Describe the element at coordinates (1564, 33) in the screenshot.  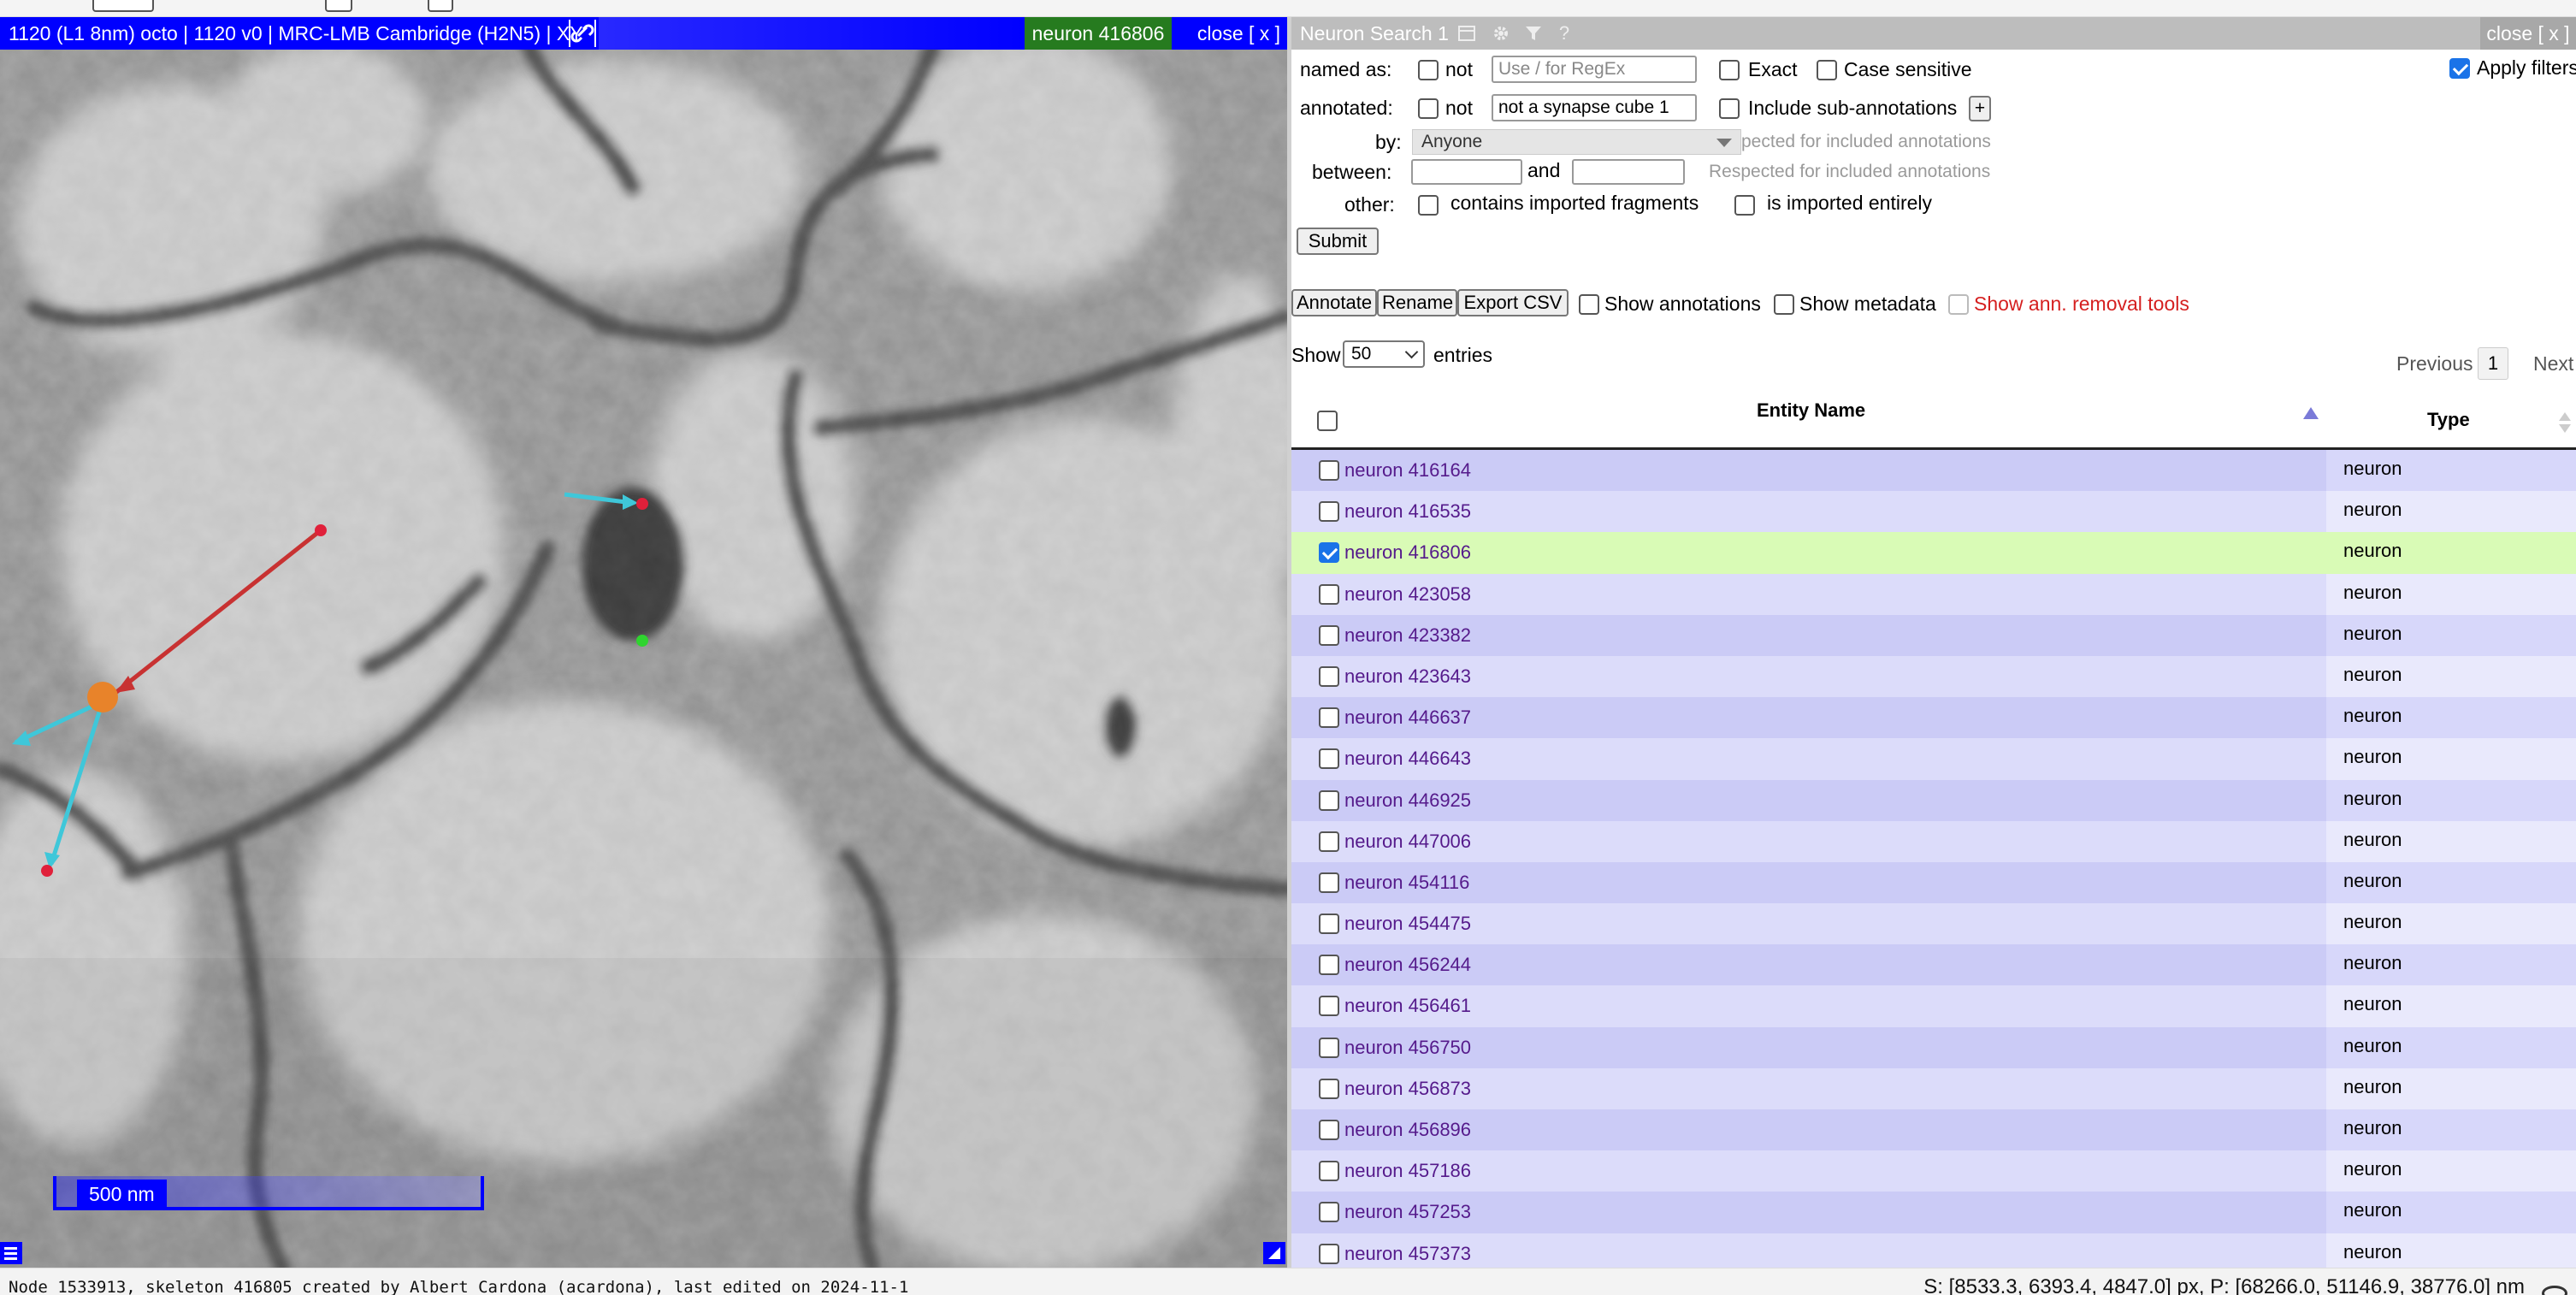
I see `help-icon: ?` at that location.